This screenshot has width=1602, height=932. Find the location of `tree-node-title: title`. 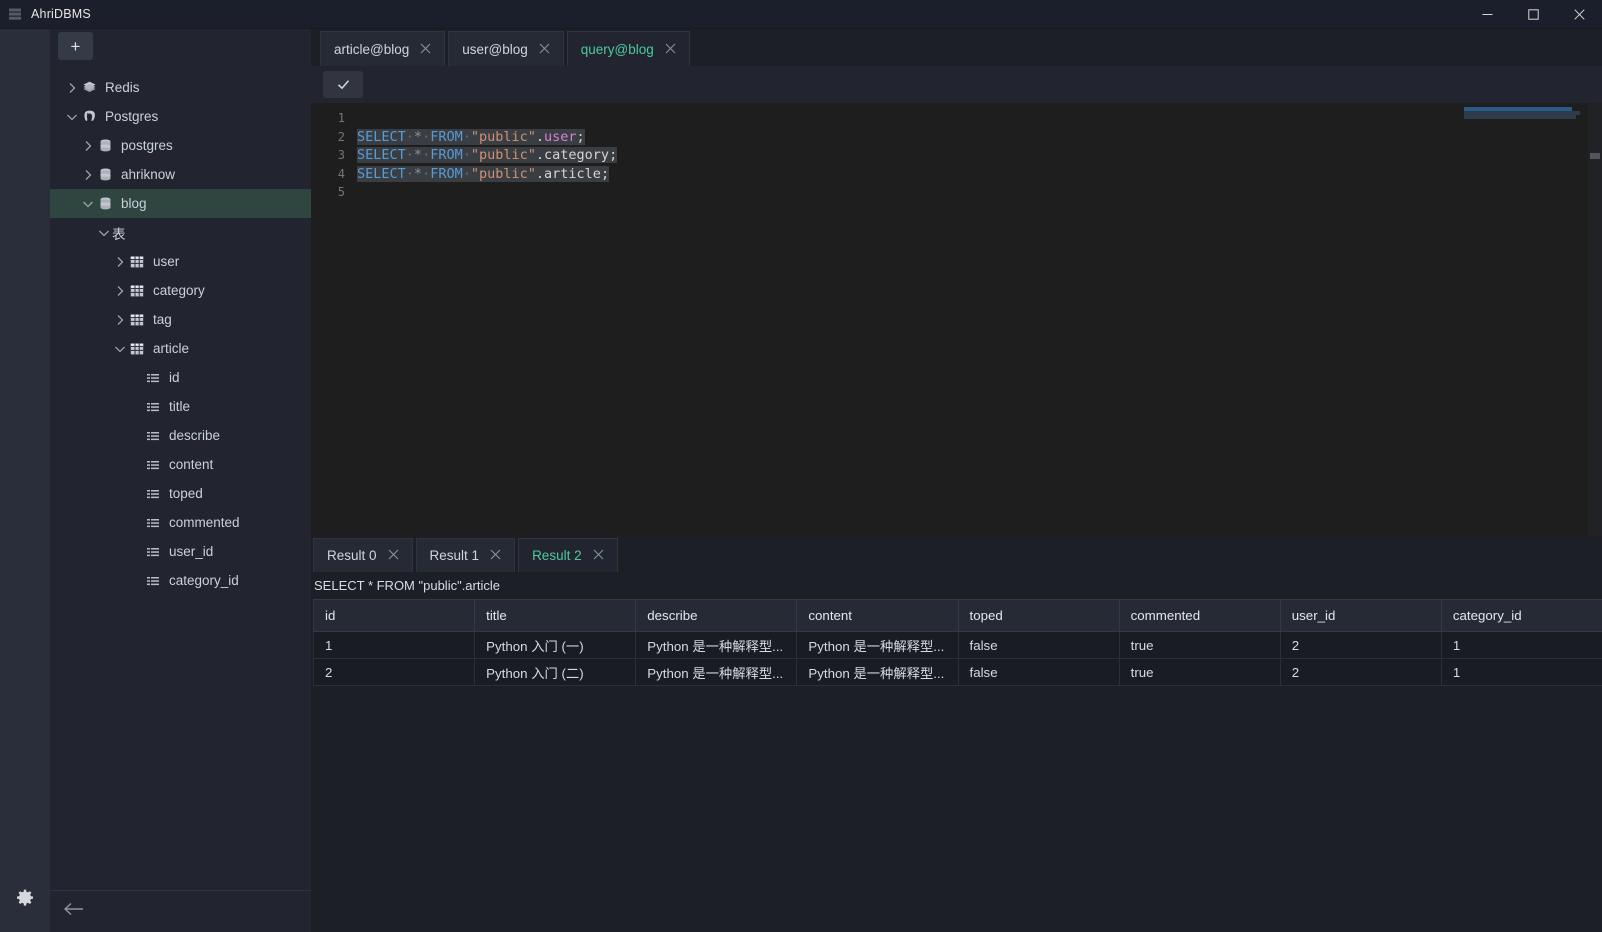

tree-node-title: title is located at coordinates (180, 406).